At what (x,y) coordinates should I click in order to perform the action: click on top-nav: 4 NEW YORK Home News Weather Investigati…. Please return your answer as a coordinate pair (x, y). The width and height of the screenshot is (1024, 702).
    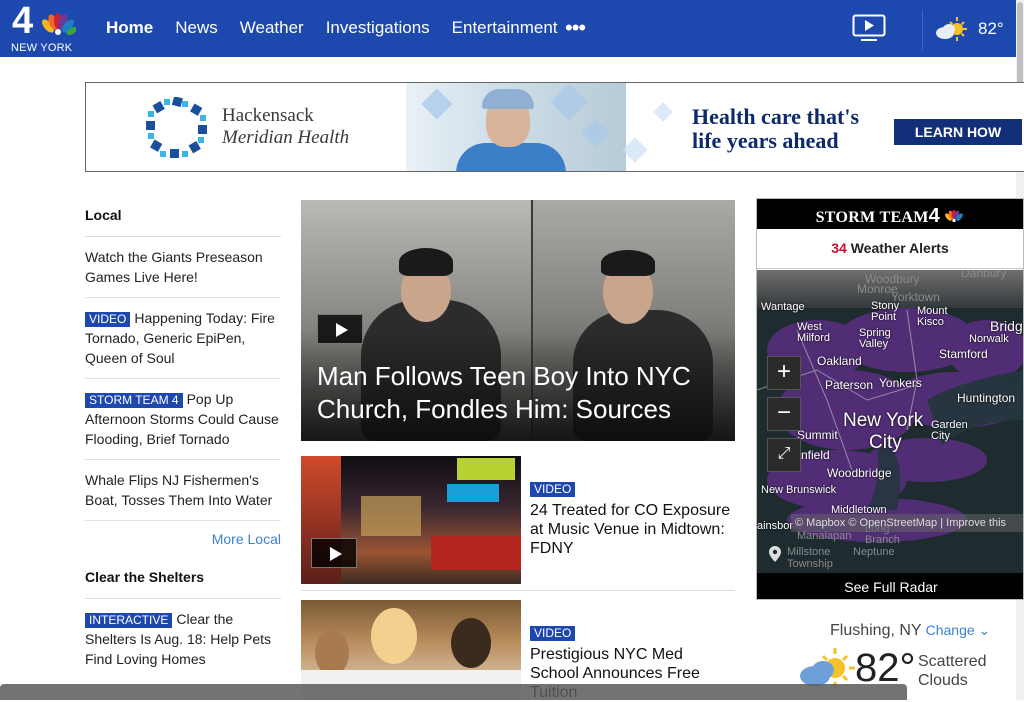
    Looking at the image, I should click on (508, 28).